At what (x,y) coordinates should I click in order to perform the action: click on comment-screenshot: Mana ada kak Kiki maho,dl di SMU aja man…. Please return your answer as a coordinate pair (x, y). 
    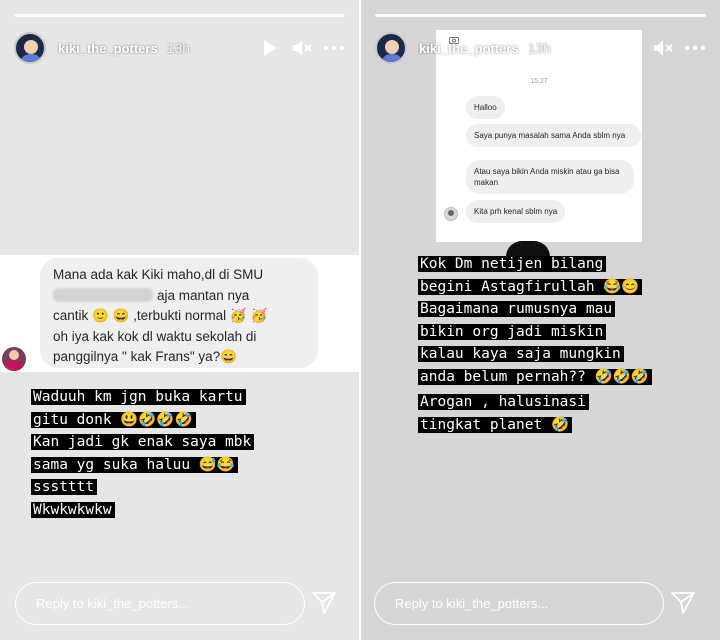
    Looking at the image, I should click on (179, 313).